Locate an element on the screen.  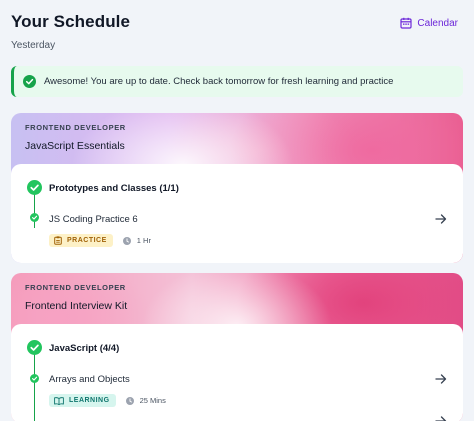
book-icon is located at coordinates (59, 400).